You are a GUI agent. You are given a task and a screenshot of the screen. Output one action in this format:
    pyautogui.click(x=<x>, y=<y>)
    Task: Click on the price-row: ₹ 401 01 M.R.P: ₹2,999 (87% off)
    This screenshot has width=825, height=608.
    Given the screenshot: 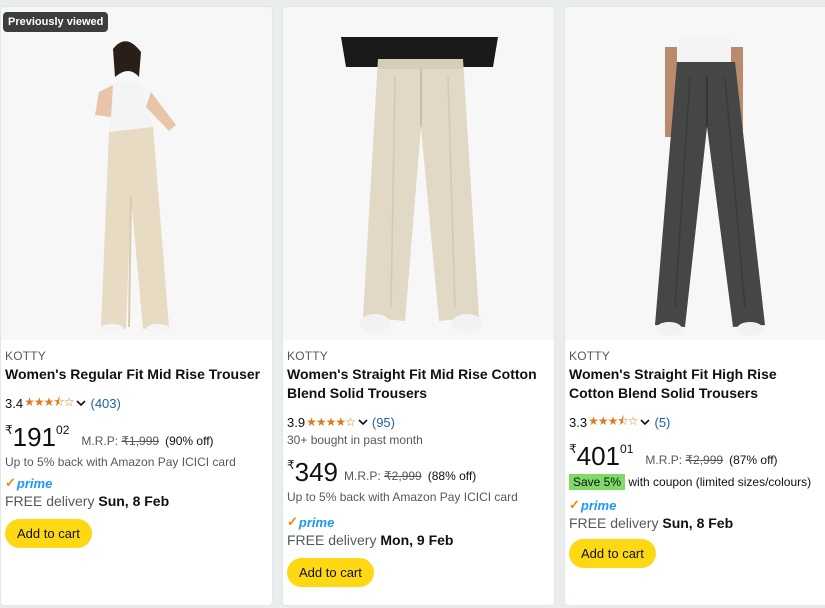 What is the action you would take?
    pyautogui.click(x=696, y=455)
    